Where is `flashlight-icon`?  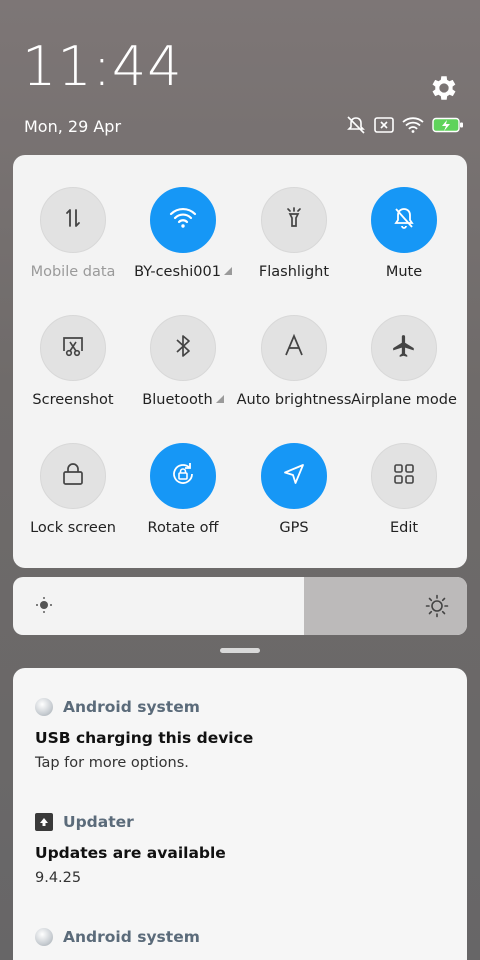
flashlight-icon is located at coordinates (294, 220).